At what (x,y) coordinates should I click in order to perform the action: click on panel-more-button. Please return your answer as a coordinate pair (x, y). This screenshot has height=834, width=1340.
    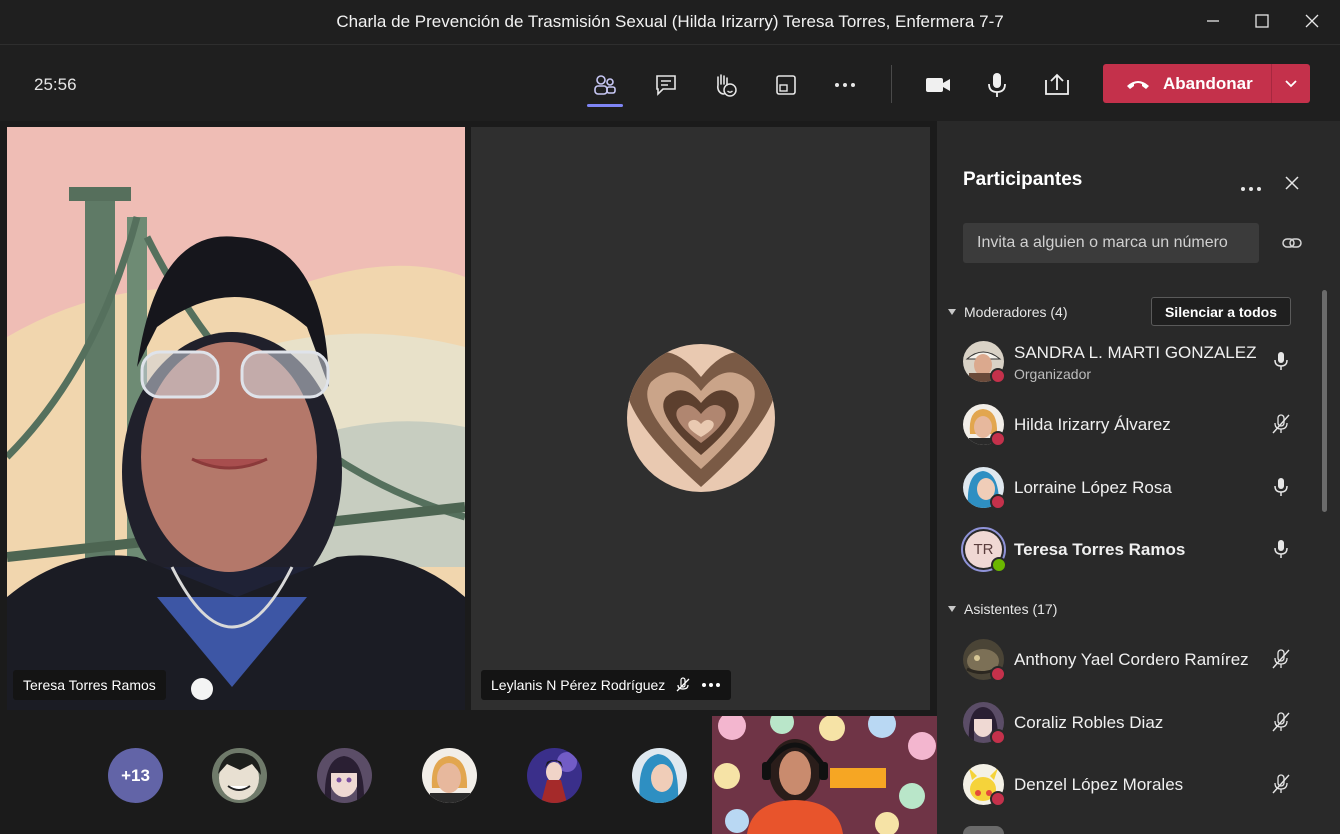
    Looking at the image, I should click on (1251, 188).